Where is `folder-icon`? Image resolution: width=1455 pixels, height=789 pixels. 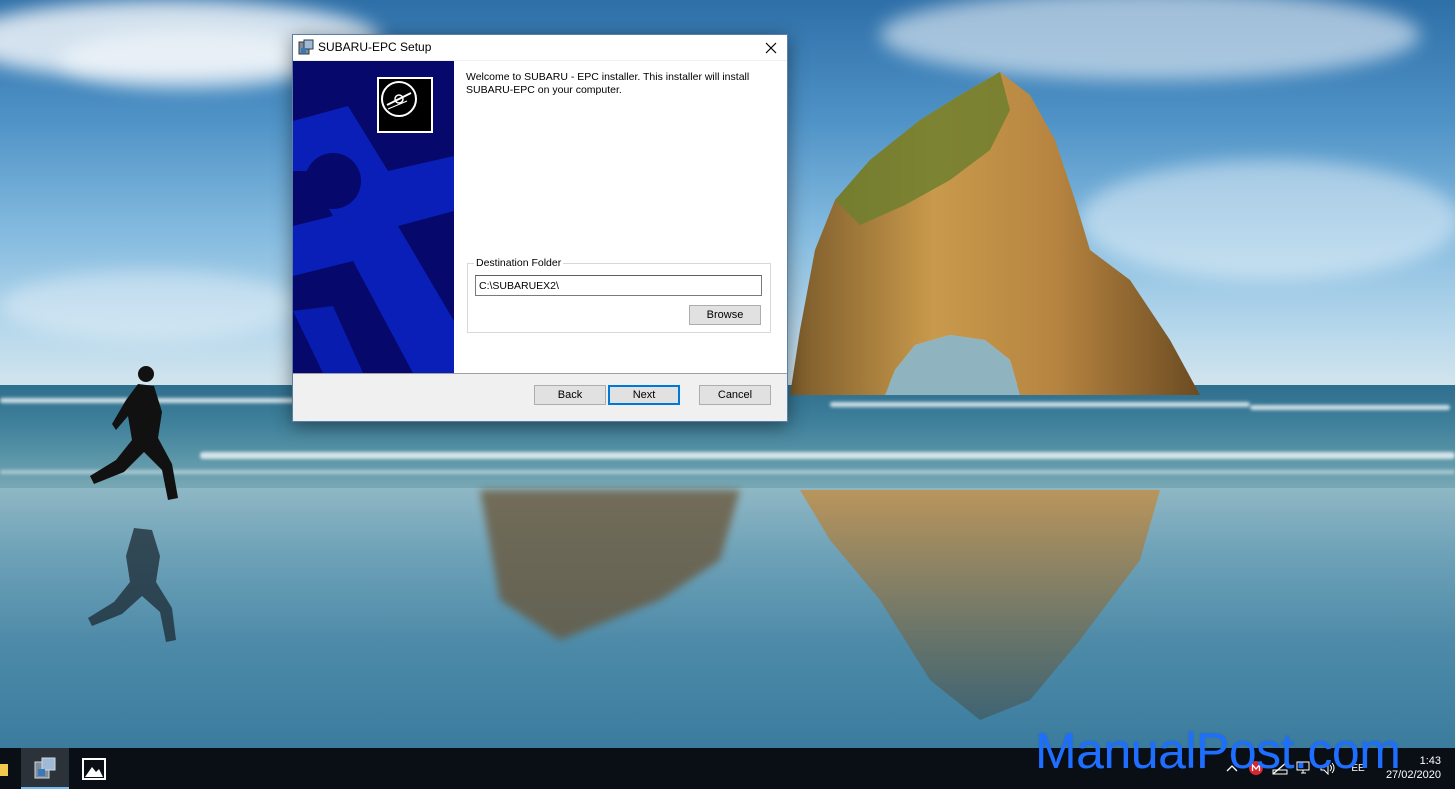
folder-icon is located at coordinates (4, 769).